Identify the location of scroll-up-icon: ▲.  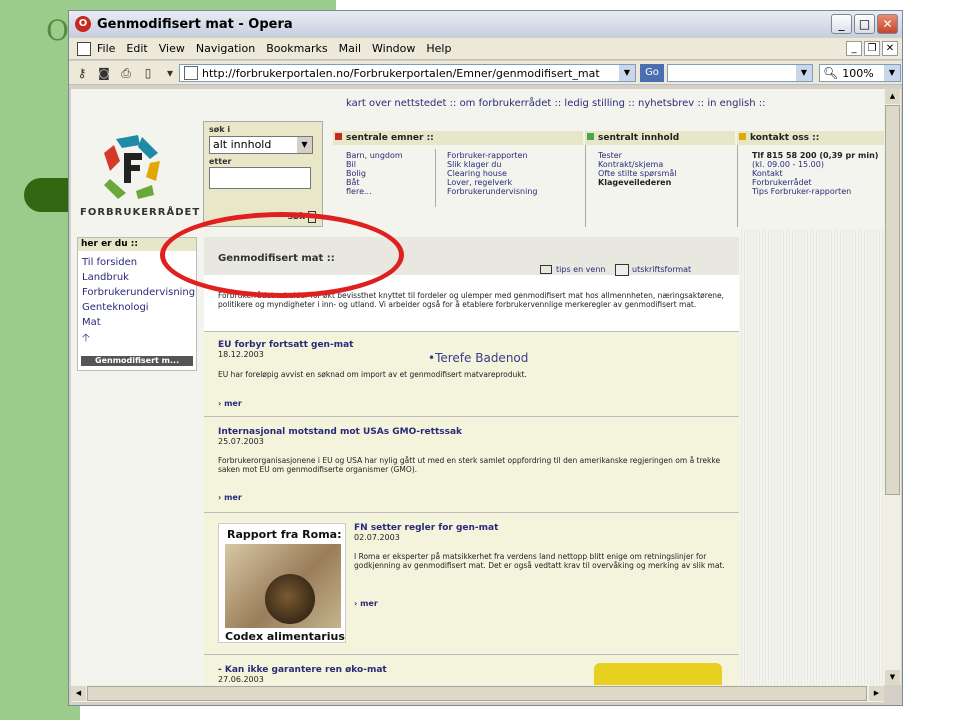
(892, 96).